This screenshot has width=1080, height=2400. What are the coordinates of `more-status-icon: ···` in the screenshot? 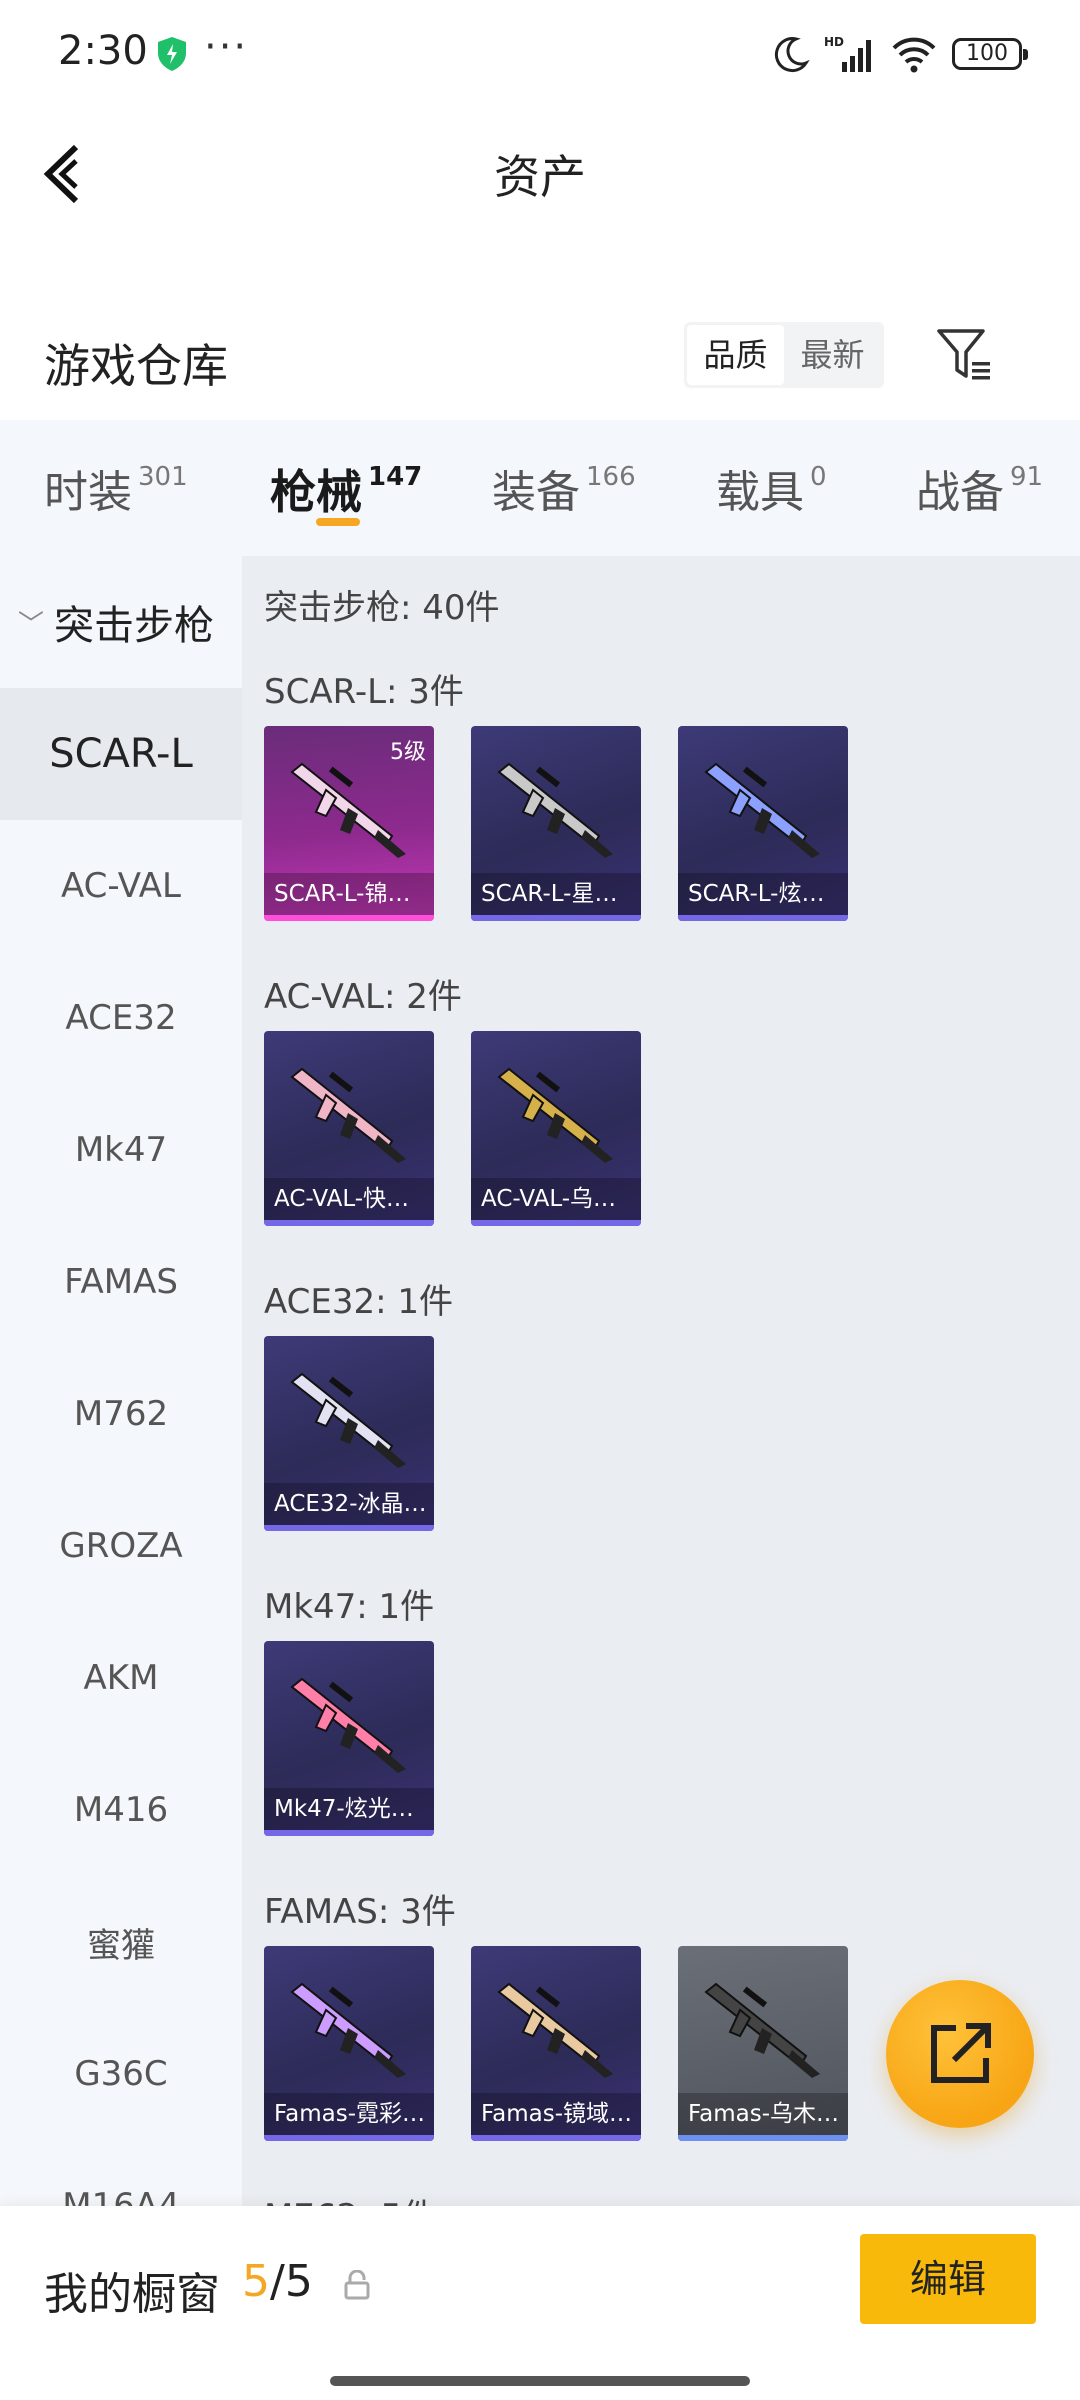 It's located at (226, 47).